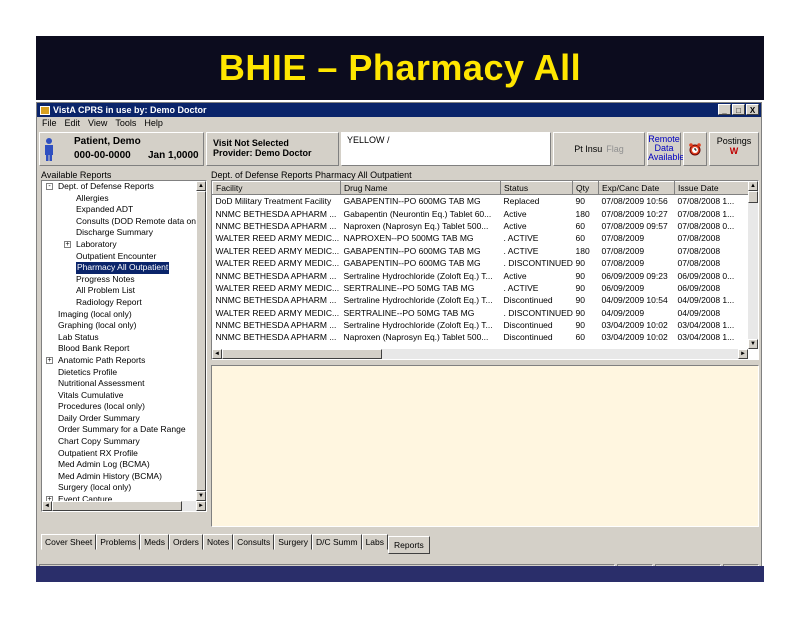 Image resolution: width=800 pixels, height=618 pixels. Describe the element at coordinates (154, 542) in the screenshot. I see `tab-meds: Meds` at that location.